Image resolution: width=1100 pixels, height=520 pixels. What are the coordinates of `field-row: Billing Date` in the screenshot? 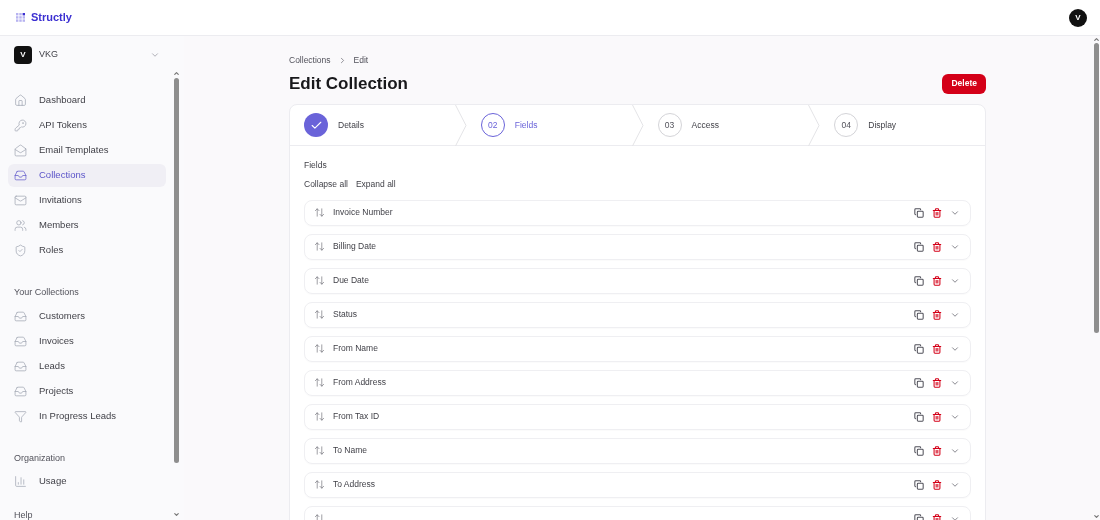 It's located at (637, 246).